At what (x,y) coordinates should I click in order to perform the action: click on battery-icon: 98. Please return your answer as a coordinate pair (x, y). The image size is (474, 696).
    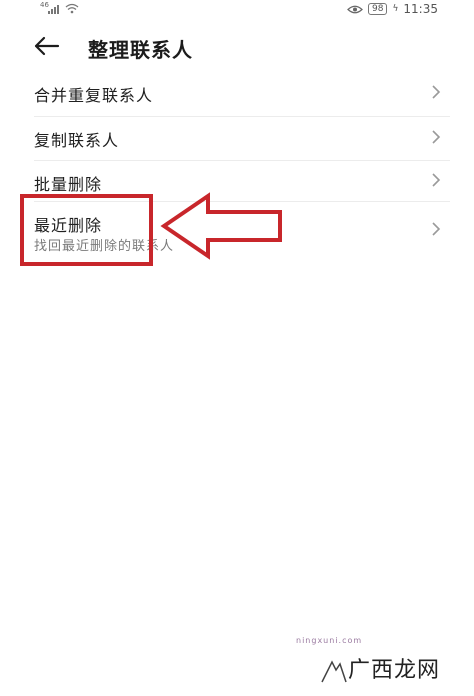
    Looking at the image, I should click on (378, 9).